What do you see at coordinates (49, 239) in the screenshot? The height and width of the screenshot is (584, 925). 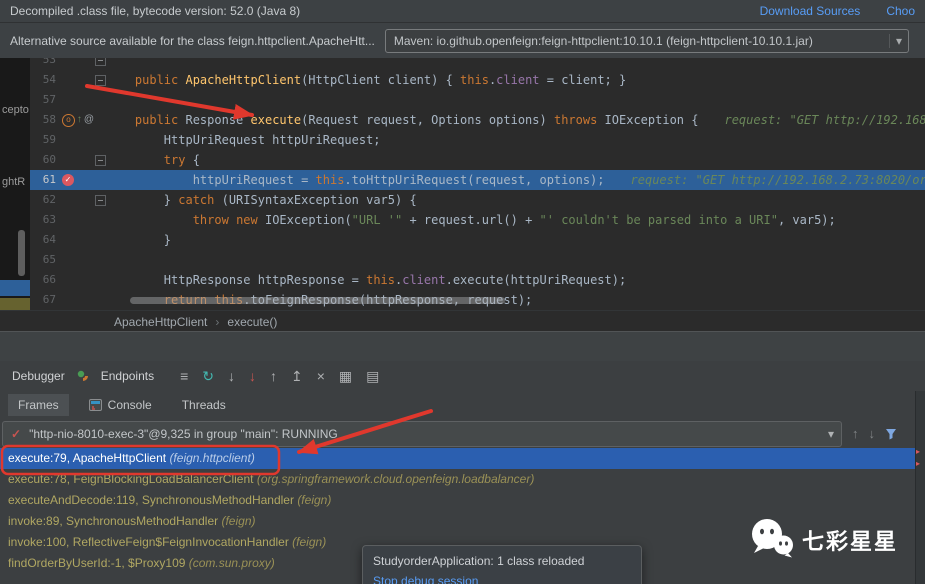 I see `line-number: 64` at bounding box center [49, 239].